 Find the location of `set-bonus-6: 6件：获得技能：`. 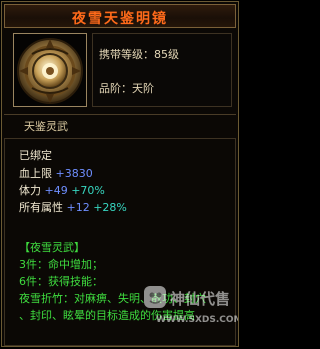

set-bonus-6: 6件：获得技能： is located at coordinates (61, 281).